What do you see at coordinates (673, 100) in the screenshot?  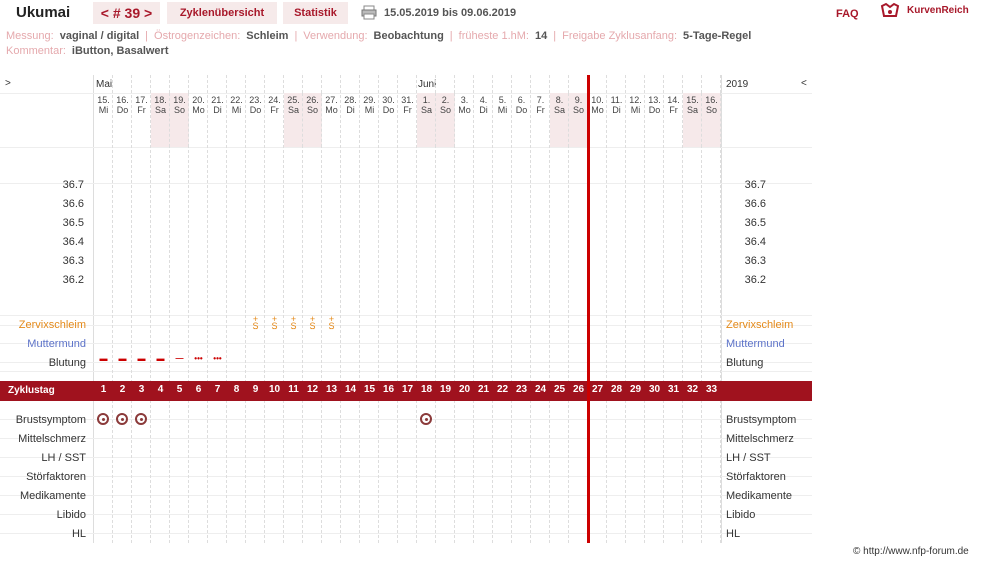 I see `day-number: 14.` at bounding box center [673, 100].